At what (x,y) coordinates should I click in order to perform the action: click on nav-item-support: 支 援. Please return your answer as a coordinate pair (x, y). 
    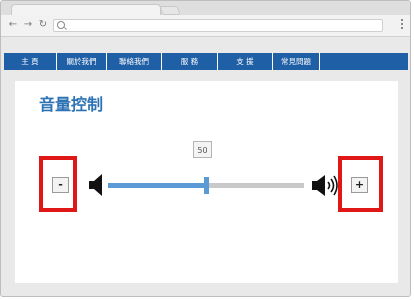
    Looking at the image, I should click on (245, 61).